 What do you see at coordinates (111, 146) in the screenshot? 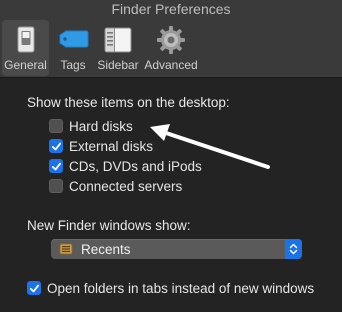
I see `checkbox-label: External disks` at bounding box center [111, 146].